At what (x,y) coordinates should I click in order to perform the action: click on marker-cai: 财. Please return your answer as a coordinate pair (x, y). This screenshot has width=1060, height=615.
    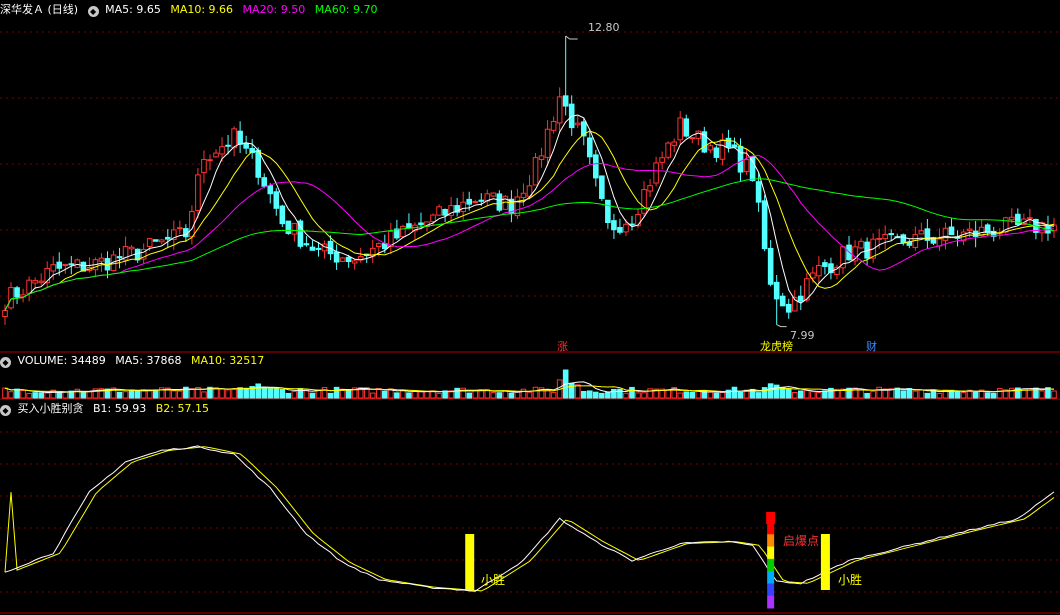
    Looking at the image, I should click on (871, 346).